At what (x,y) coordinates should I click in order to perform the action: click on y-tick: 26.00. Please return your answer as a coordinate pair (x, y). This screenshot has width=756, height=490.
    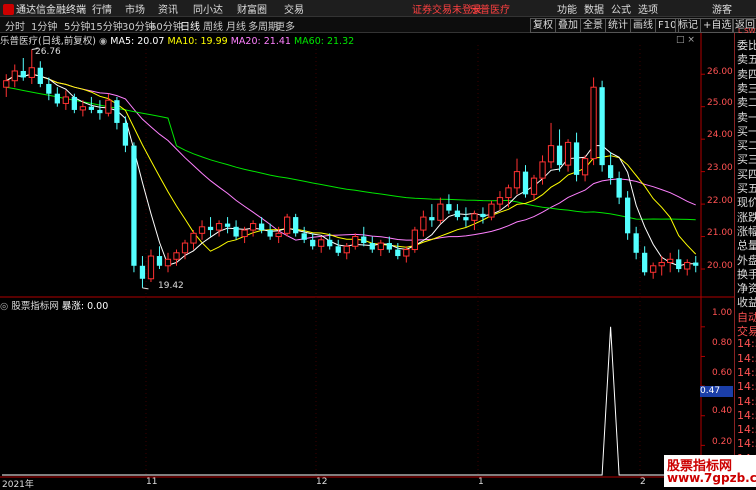
    Looking at the image, I should click on (720, 72).